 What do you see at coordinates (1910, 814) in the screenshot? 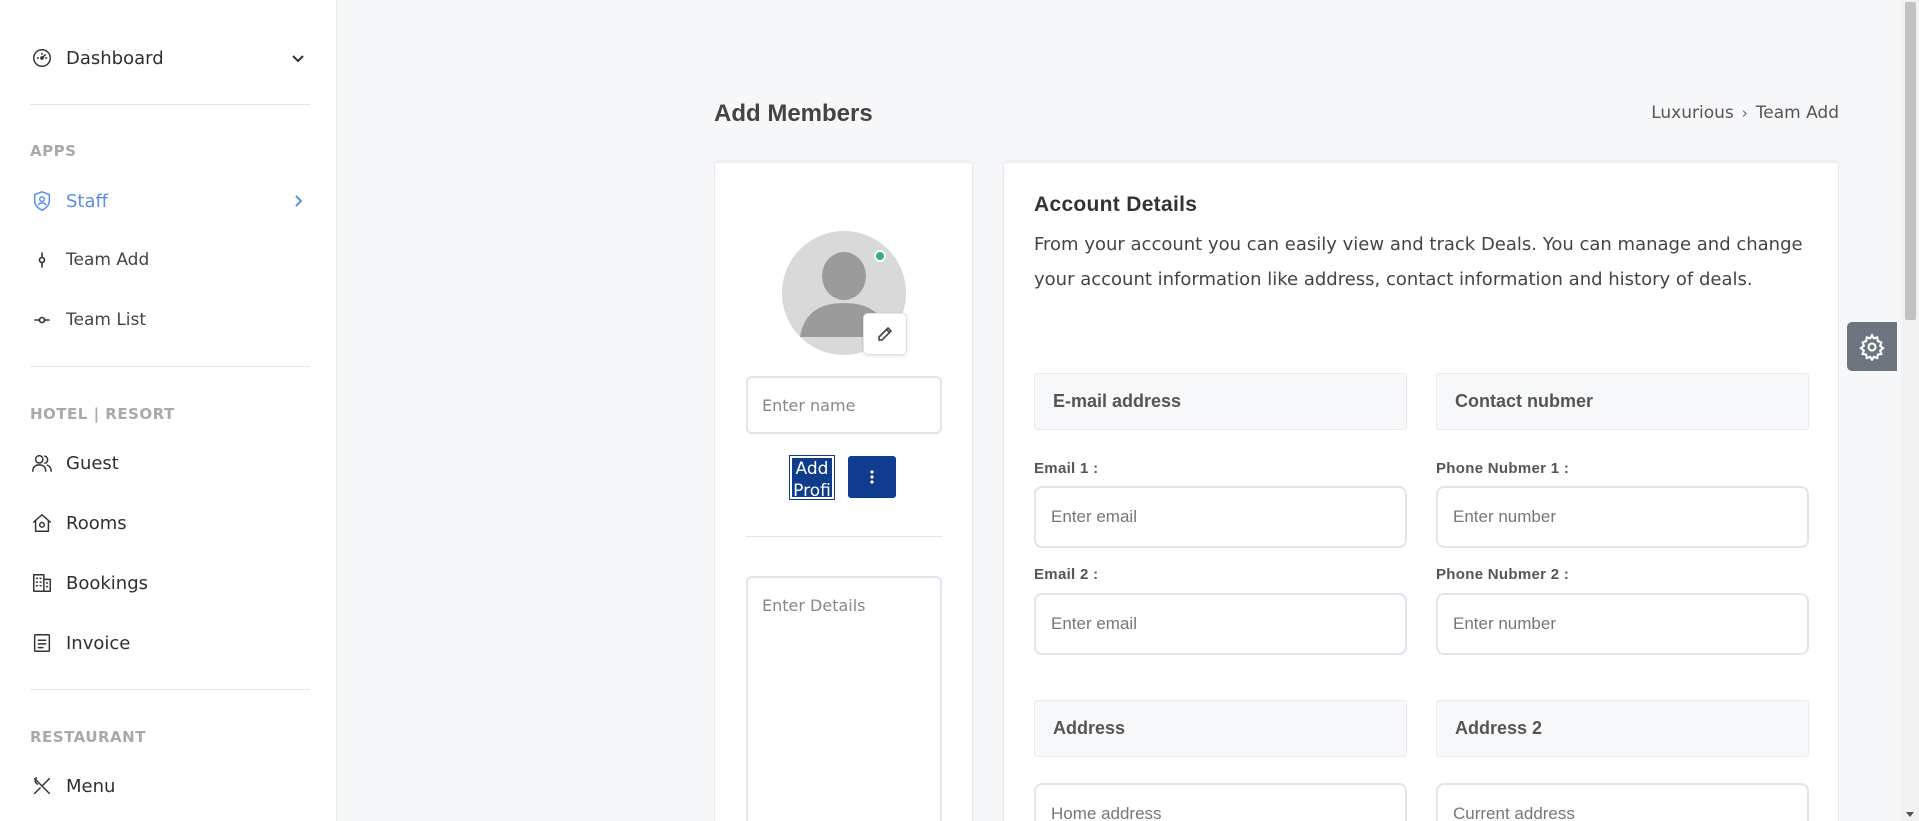
I see `scroll-down-arrow-icon` at bounding box center [1910, 814].